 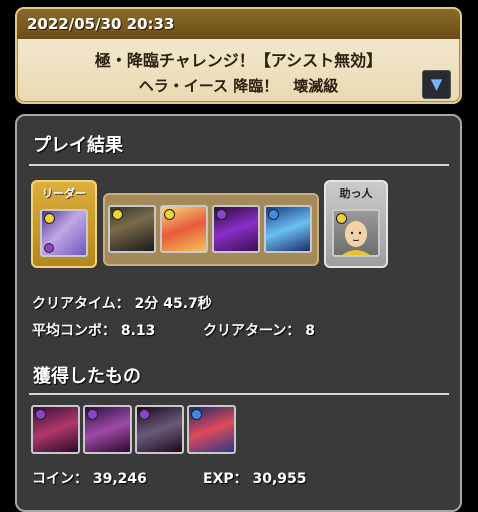 I want to click on exp-label: EXP：, so click(x=225, y=479).